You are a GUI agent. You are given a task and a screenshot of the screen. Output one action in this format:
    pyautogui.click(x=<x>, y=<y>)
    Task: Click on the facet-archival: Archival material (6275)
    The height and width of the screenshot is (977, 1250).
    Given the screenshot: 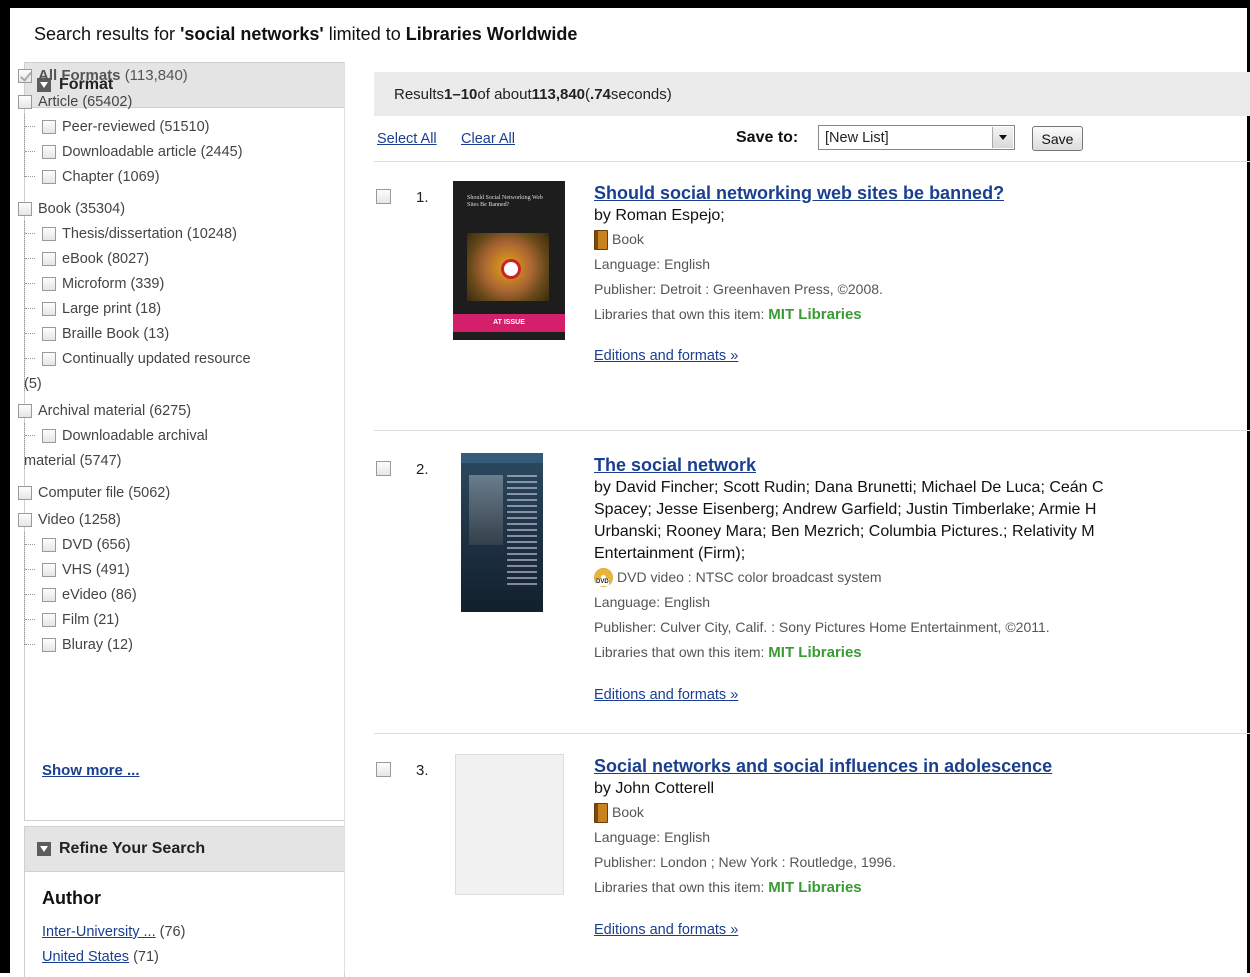 What is the action you would take?
    pyautogui.click(x=168, y=410)
    